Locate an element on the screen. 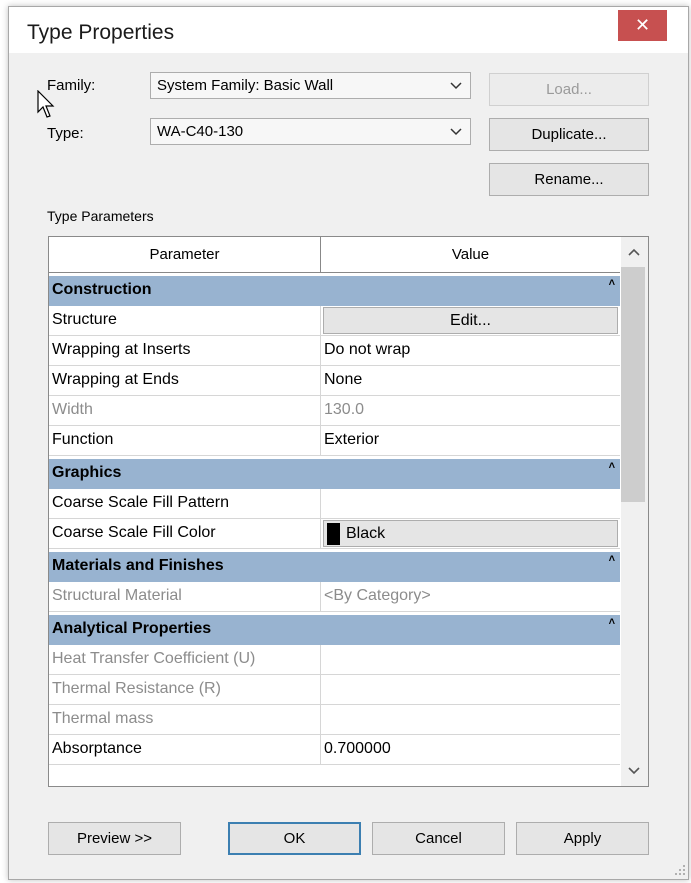 Image resolution: width=691 pixels, height=883 pixels. table-row: Structural Material <By Category> is located at coordinates (334, 597).